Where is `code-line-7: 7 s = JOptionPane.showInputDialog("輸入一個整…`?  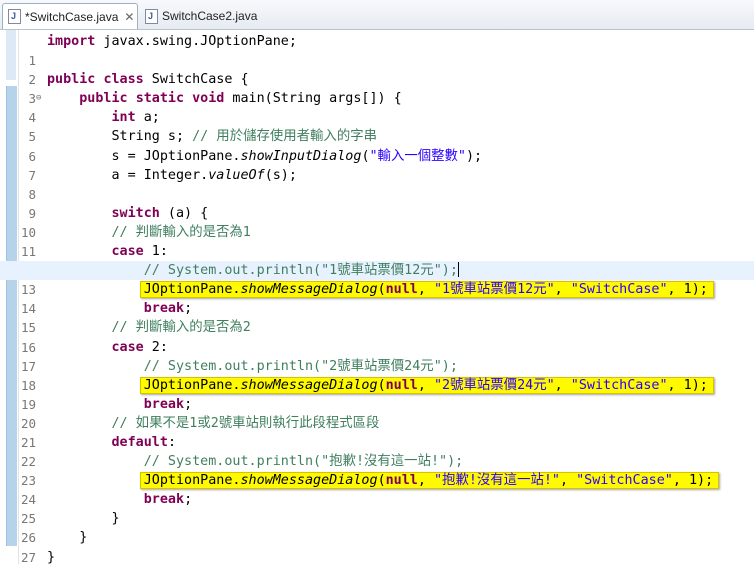 code-line-7: 7 s = JOptionPane.showInputDialog("輸入一個整… is located at coordinates (377, 165).